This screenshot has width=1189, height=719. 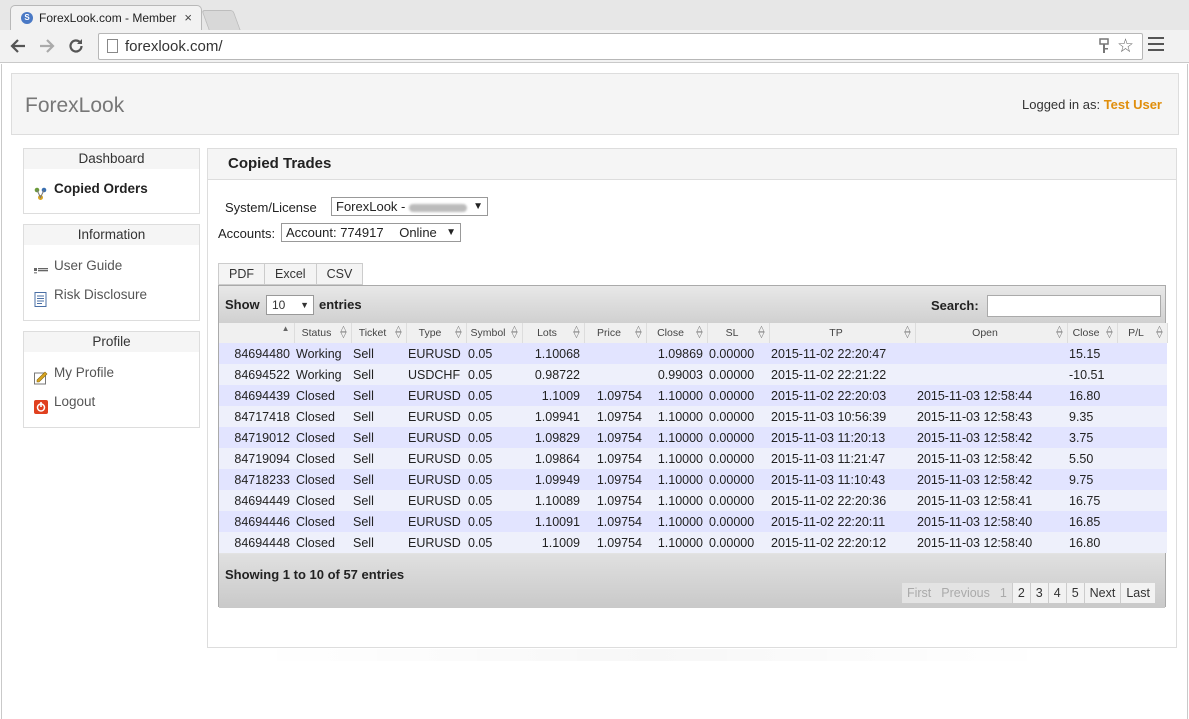 I want to click on sidebar-item-logout: Logout, so click(x=111, y=401).